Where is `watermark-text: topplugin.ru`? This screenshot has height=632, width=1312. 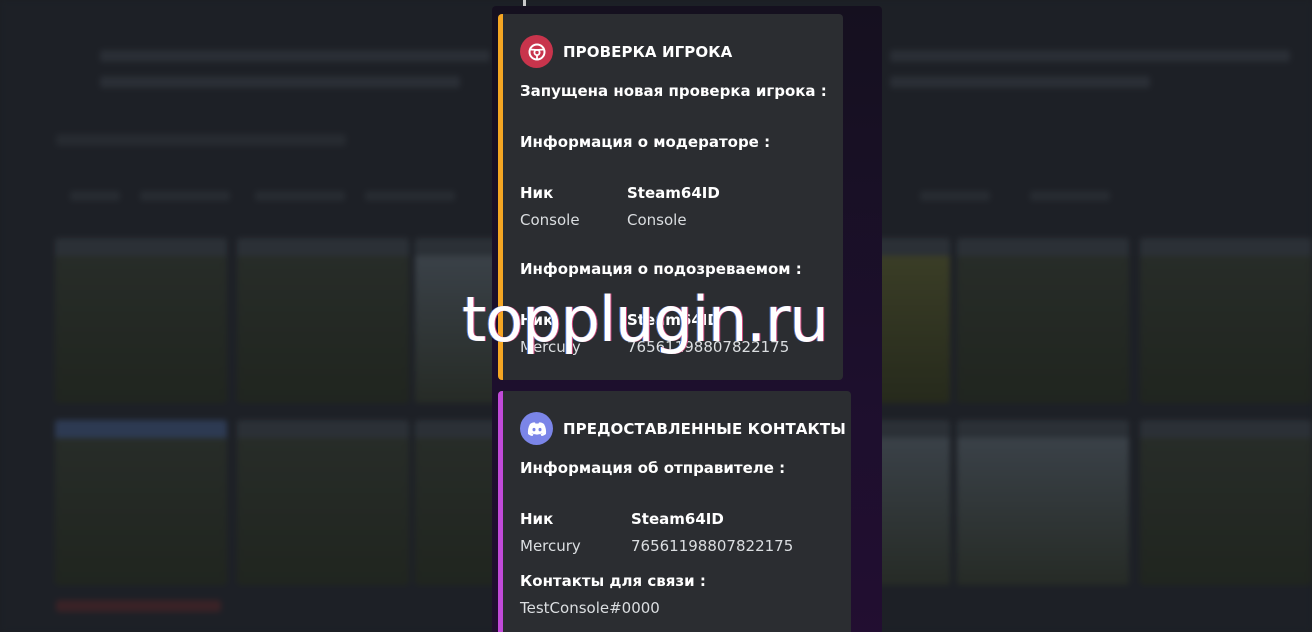
watermark-text: topplugin.ru is located at coordinates (645, 319).